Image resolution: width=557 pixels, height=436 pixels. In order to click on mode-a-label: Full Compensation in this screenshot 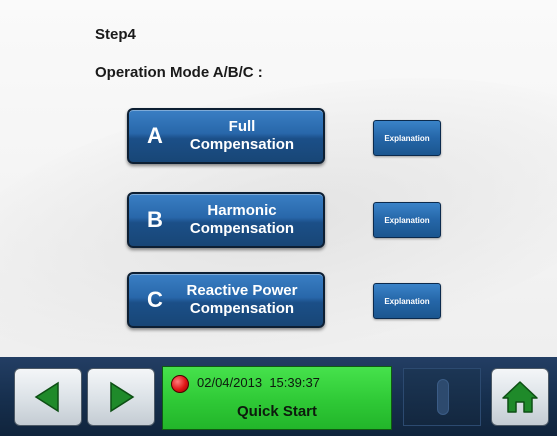, I will do `click(242, 136)`.